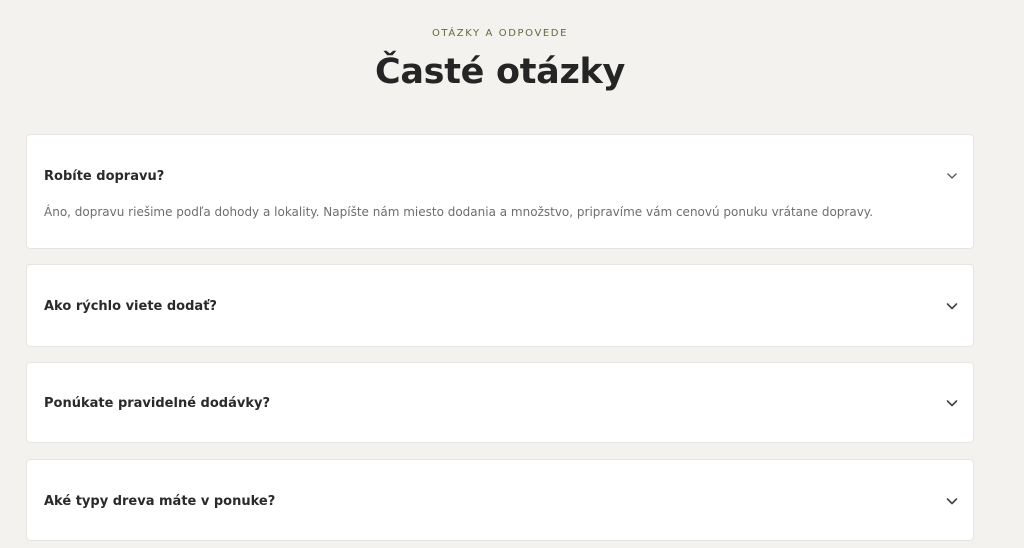  I want to click on faq-question: Ako rýchlo viete dodať?, so click(130, 306).